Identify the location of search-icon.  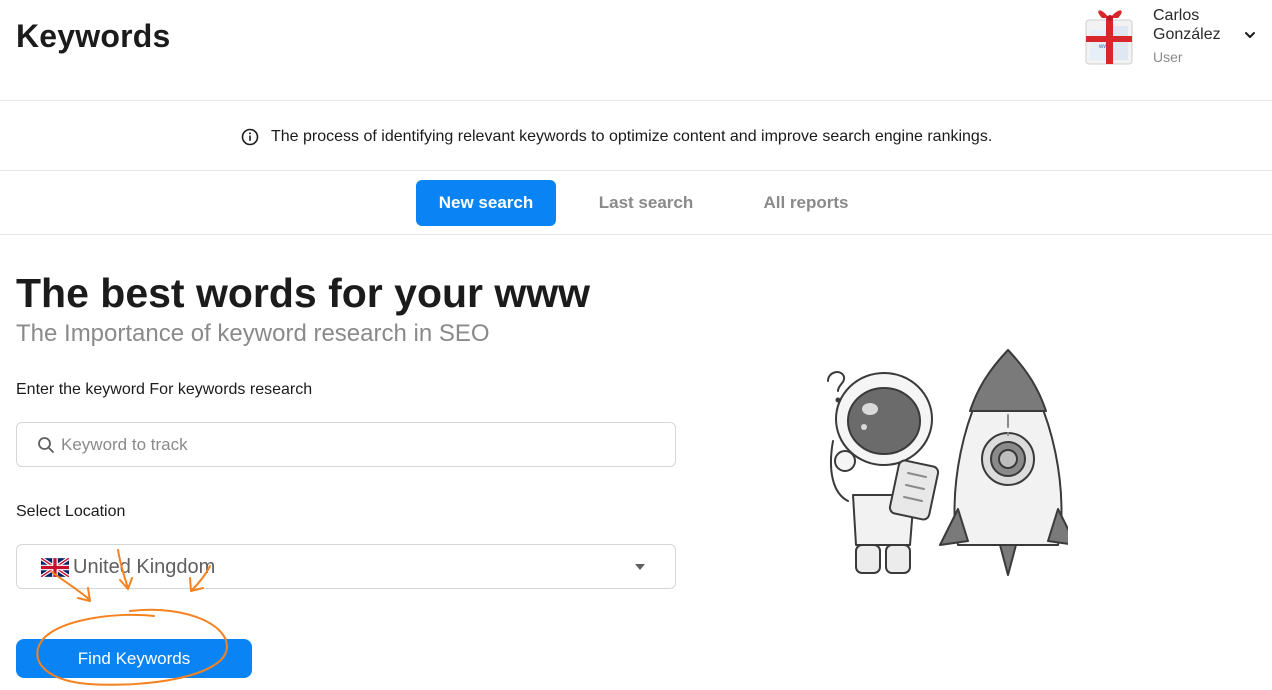
(46, 445).